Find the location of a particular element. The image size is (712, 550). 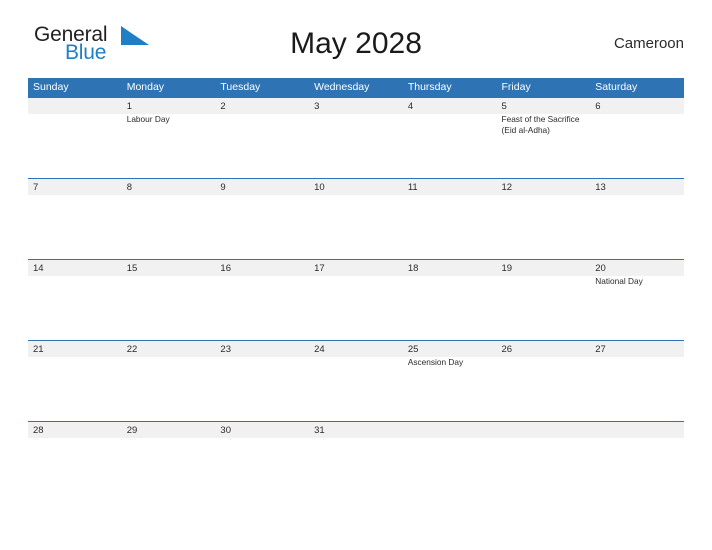

day-cell: 21 is located at coordinates (75, 381).